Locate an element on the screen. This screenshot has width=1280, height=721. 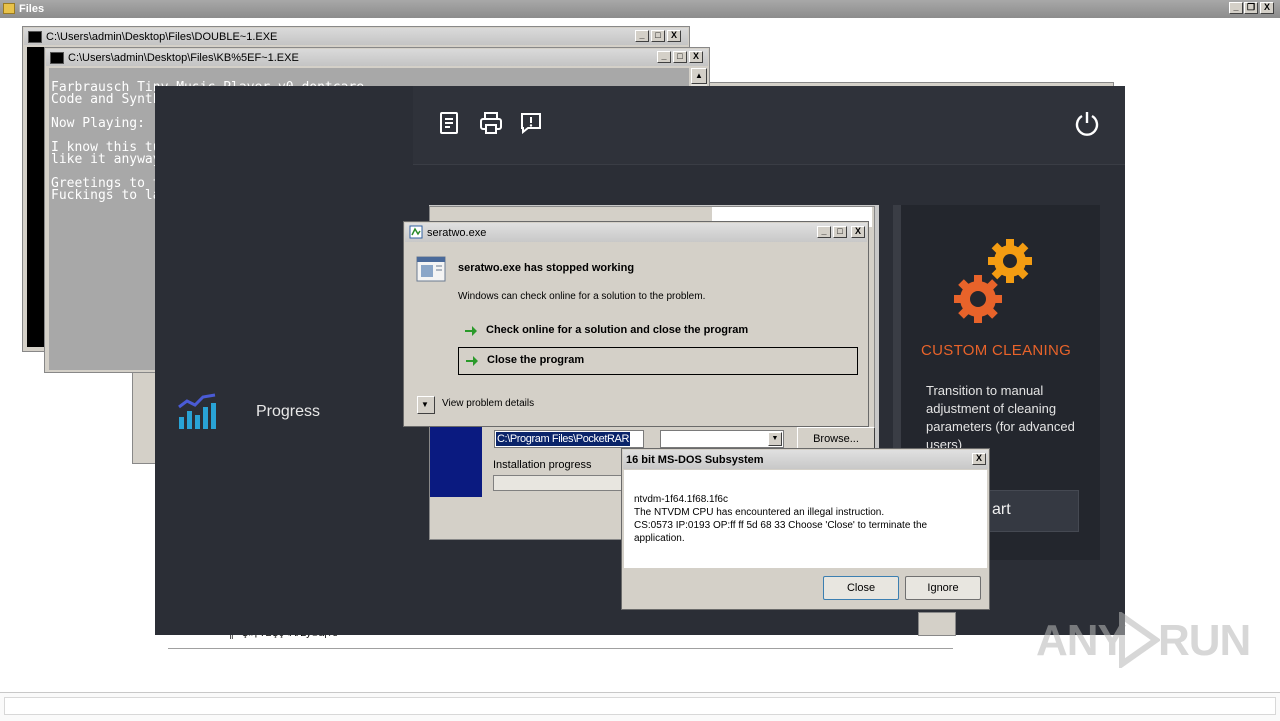
start-button-label: art is located at coordinates (1001, 509).